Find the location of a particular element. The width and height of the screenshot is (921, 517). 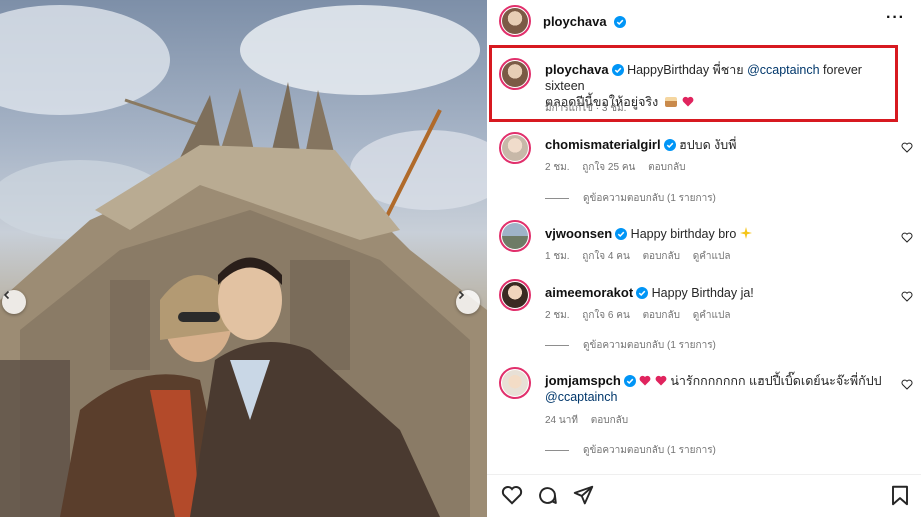

comment-text: ฮปบด งับพี่ is located at coordinates (708, 145).